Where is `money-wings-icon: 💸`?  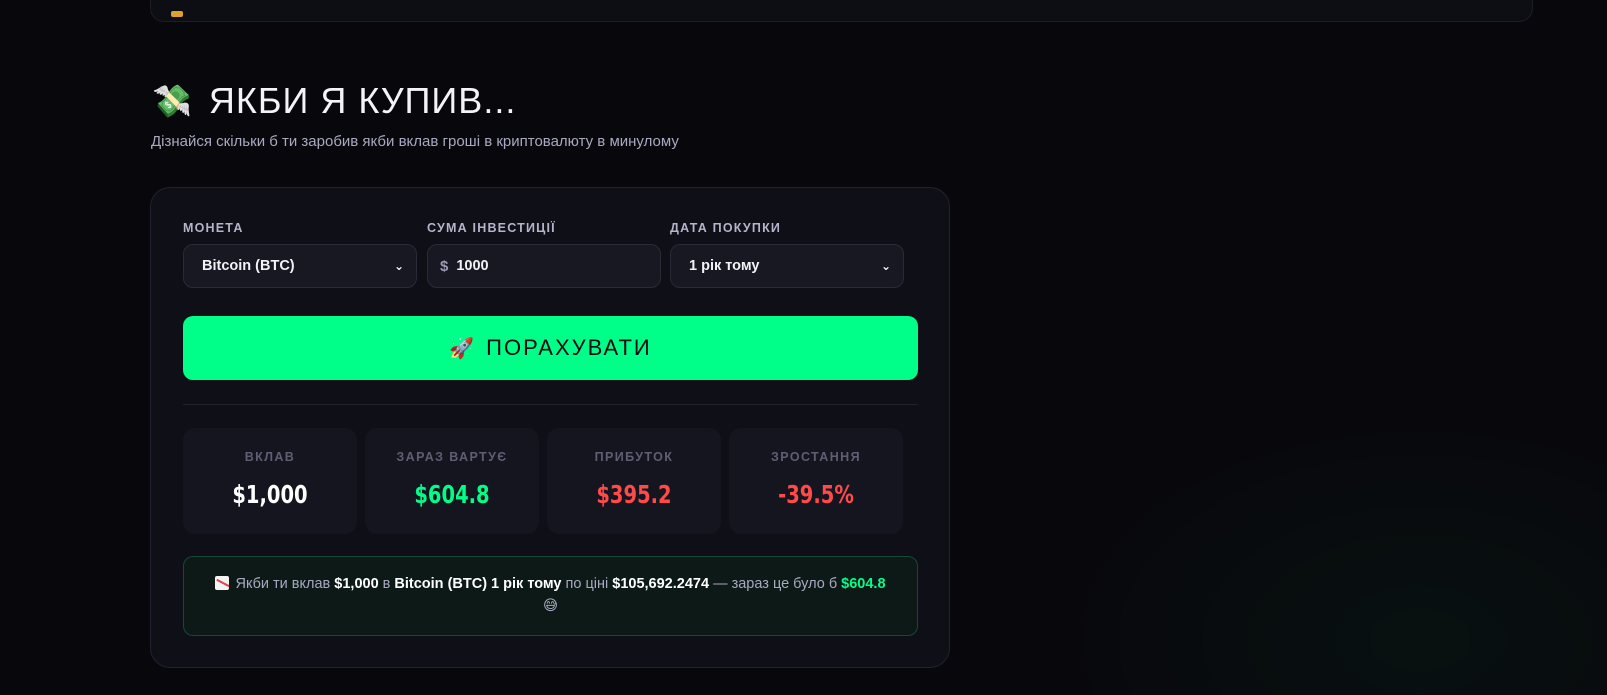 money-wings-icon: 💸 is located at coordinates (172, 101).